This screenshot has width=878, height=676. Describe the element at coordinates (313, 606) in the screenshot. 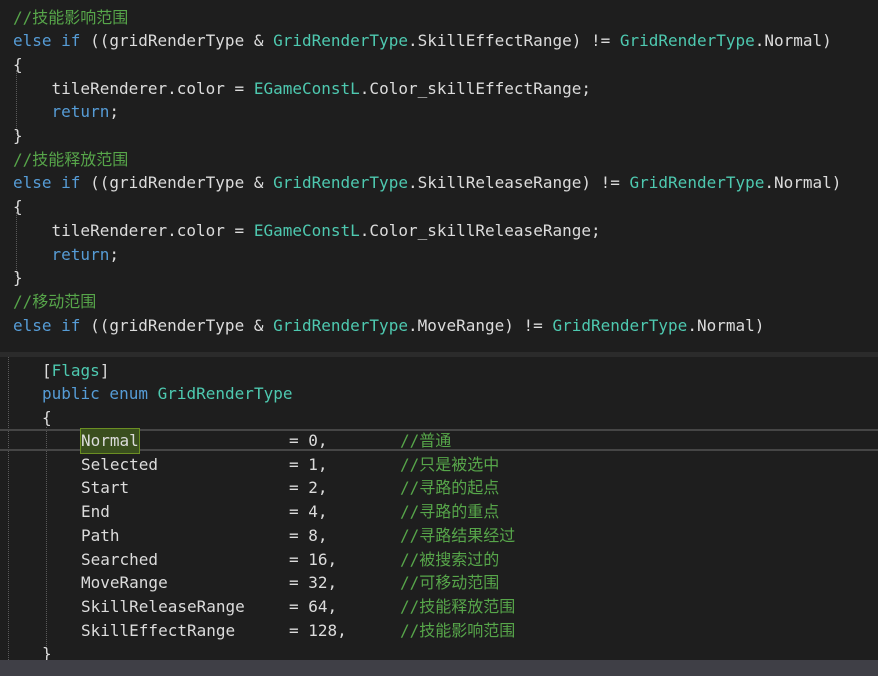

I see `enum-member-value: = 64,` at that location.